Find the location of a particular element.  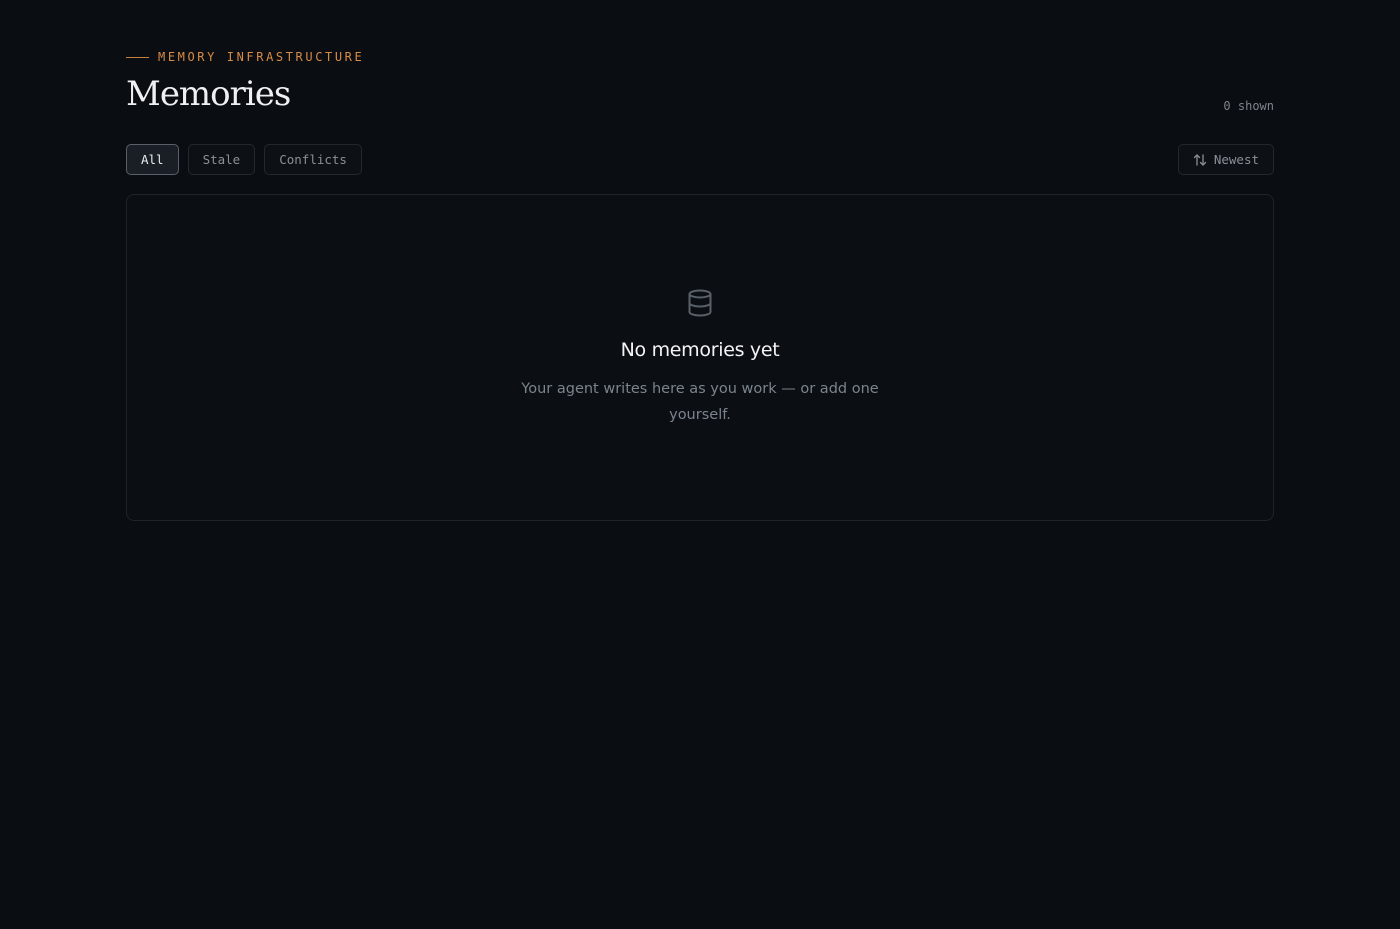

empty-state-title: No memories yet is located at coordinates (700, 350).